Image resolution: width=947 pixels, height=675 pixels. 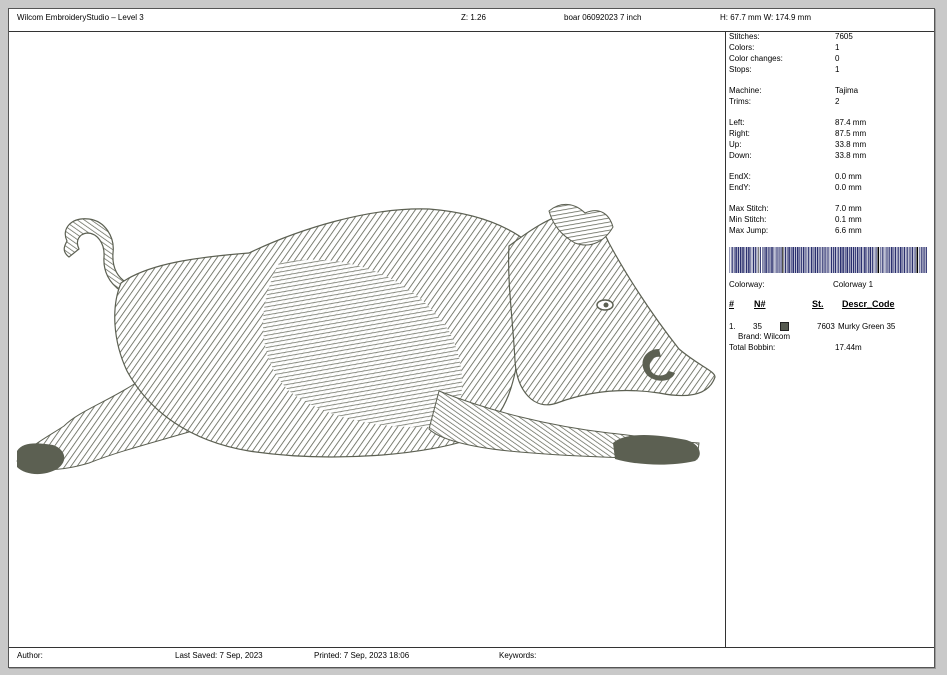 I want to click on stat-down: Down: 33.8 mm, so click(x=798, y=155).